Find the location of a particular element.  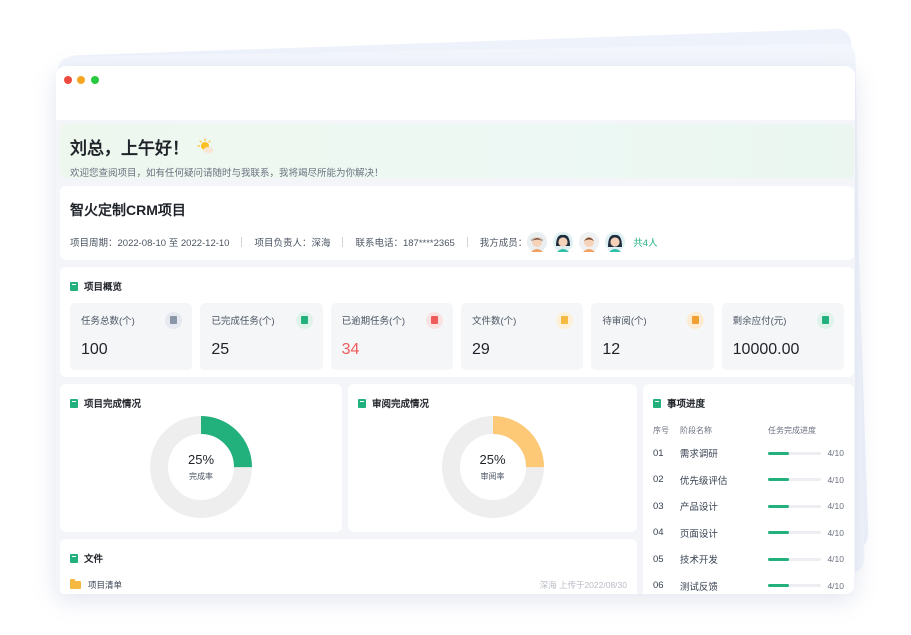

greeting-subtitle: 欢迎您查阅项目，如有任何疑问请随时与我联系，我将竭尽所能为你解决！ is located at coordinates (227, 173).